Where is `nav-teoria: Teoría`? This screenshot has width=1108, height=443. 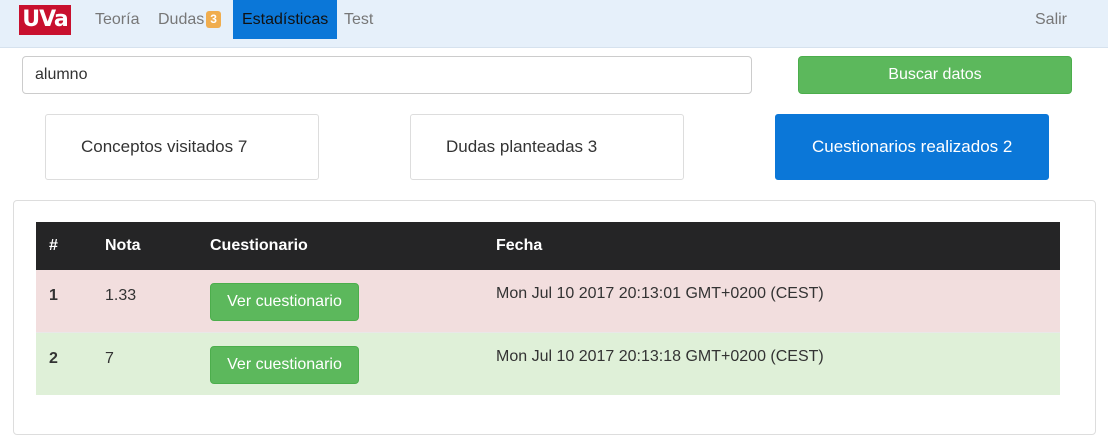
nav-teoria: Teoría is located at coordinates (117, 19).